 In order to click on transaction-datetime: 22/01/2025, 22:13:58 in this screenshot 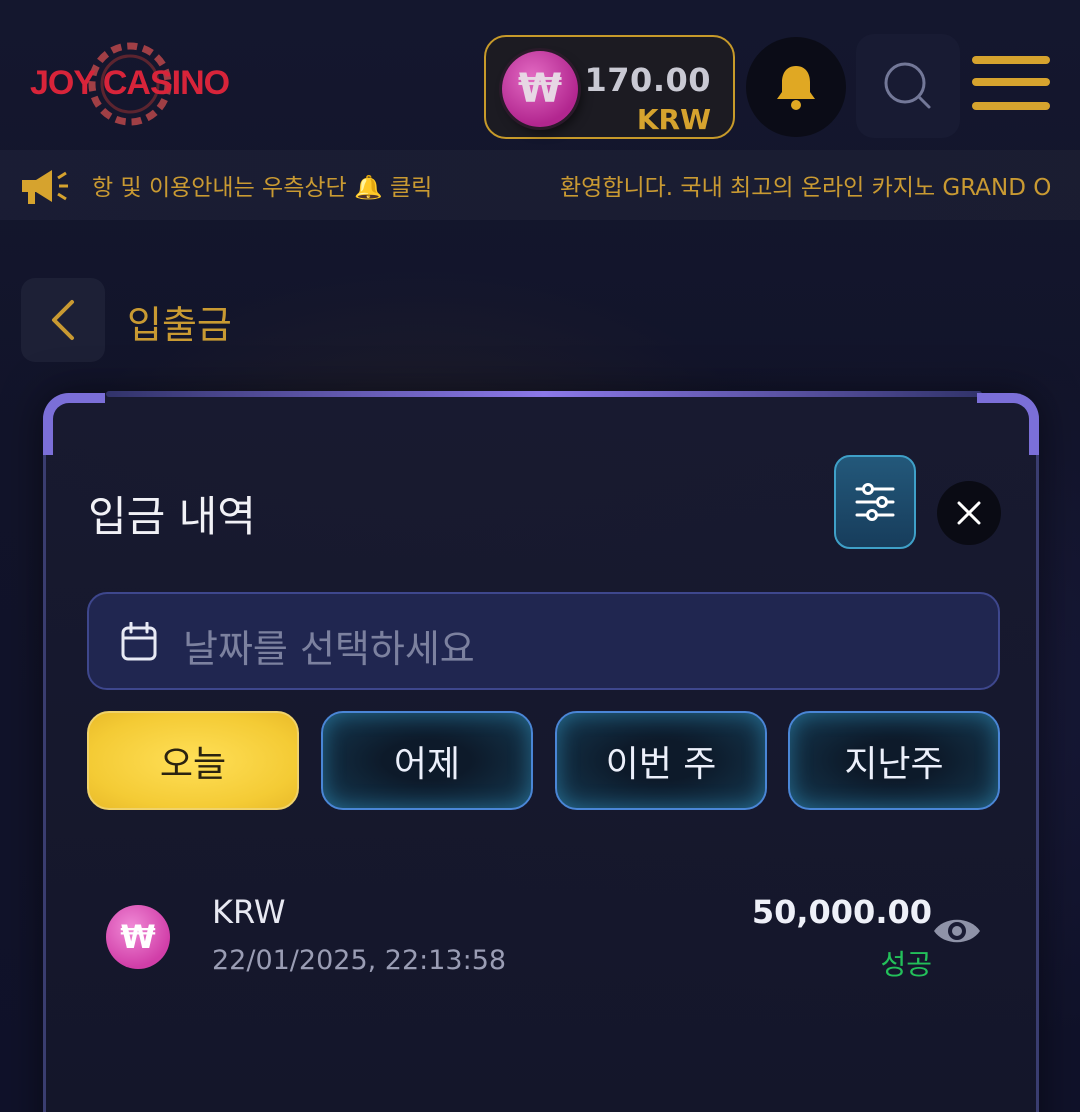, I will do `click(359, 960)`.